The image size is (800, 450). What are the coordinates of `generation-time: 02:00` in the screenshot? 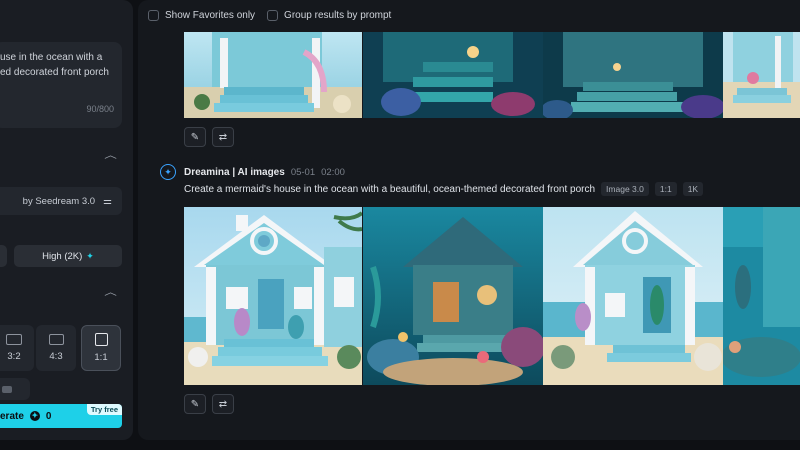 It's located at (333, 172).